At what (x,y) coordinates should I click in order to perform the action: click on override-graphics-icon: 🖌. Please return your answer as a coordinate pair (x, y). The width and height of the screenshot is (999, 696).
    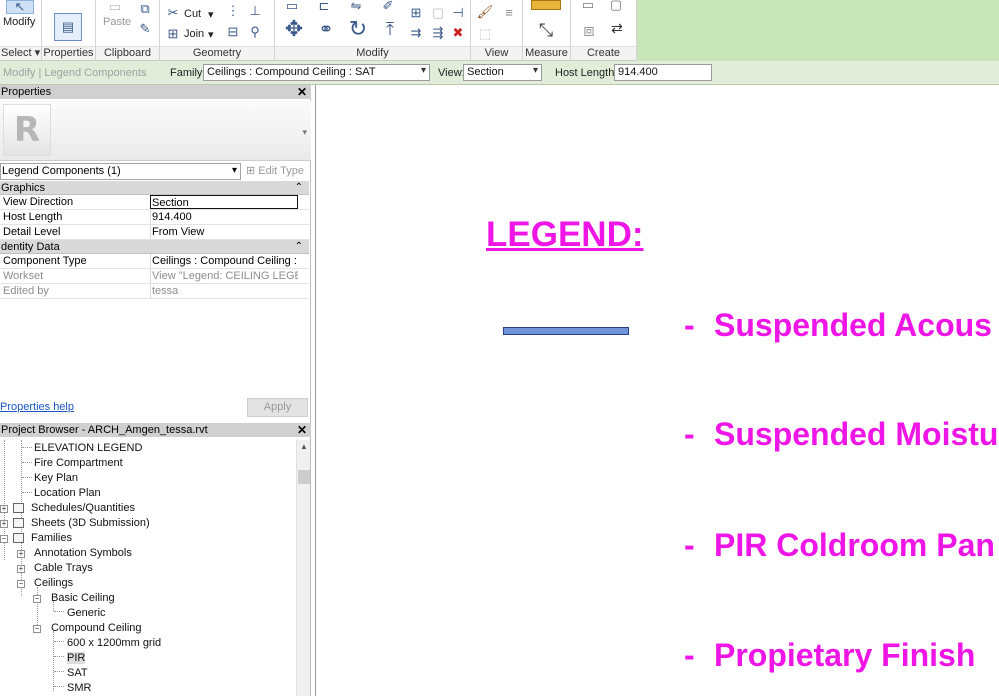
    Looking at the image, I should click on (485, 12).